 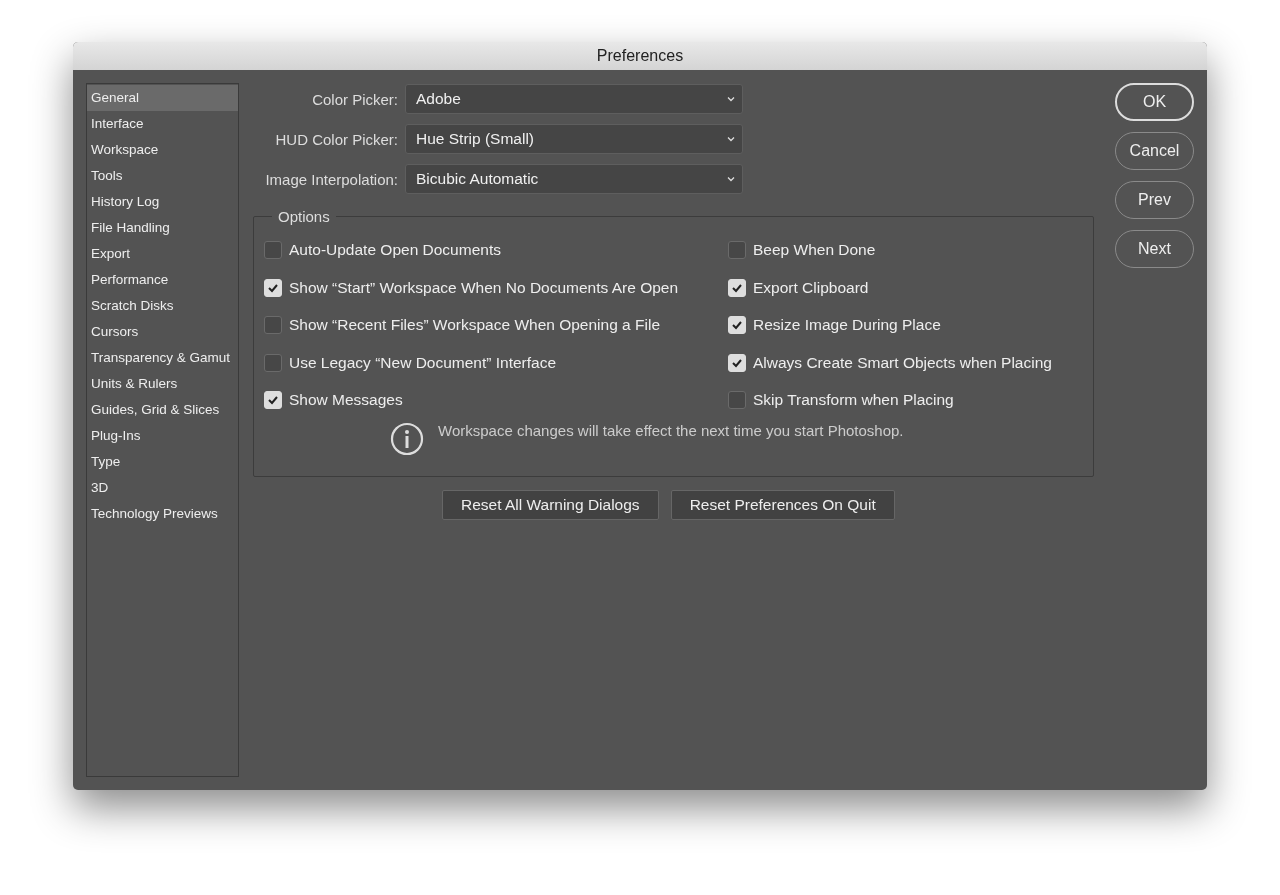 What do you see at coordinates (1154, 200) in the screenshot?
I see `dialog-button: Prev` at bounding box center [1154, 200].